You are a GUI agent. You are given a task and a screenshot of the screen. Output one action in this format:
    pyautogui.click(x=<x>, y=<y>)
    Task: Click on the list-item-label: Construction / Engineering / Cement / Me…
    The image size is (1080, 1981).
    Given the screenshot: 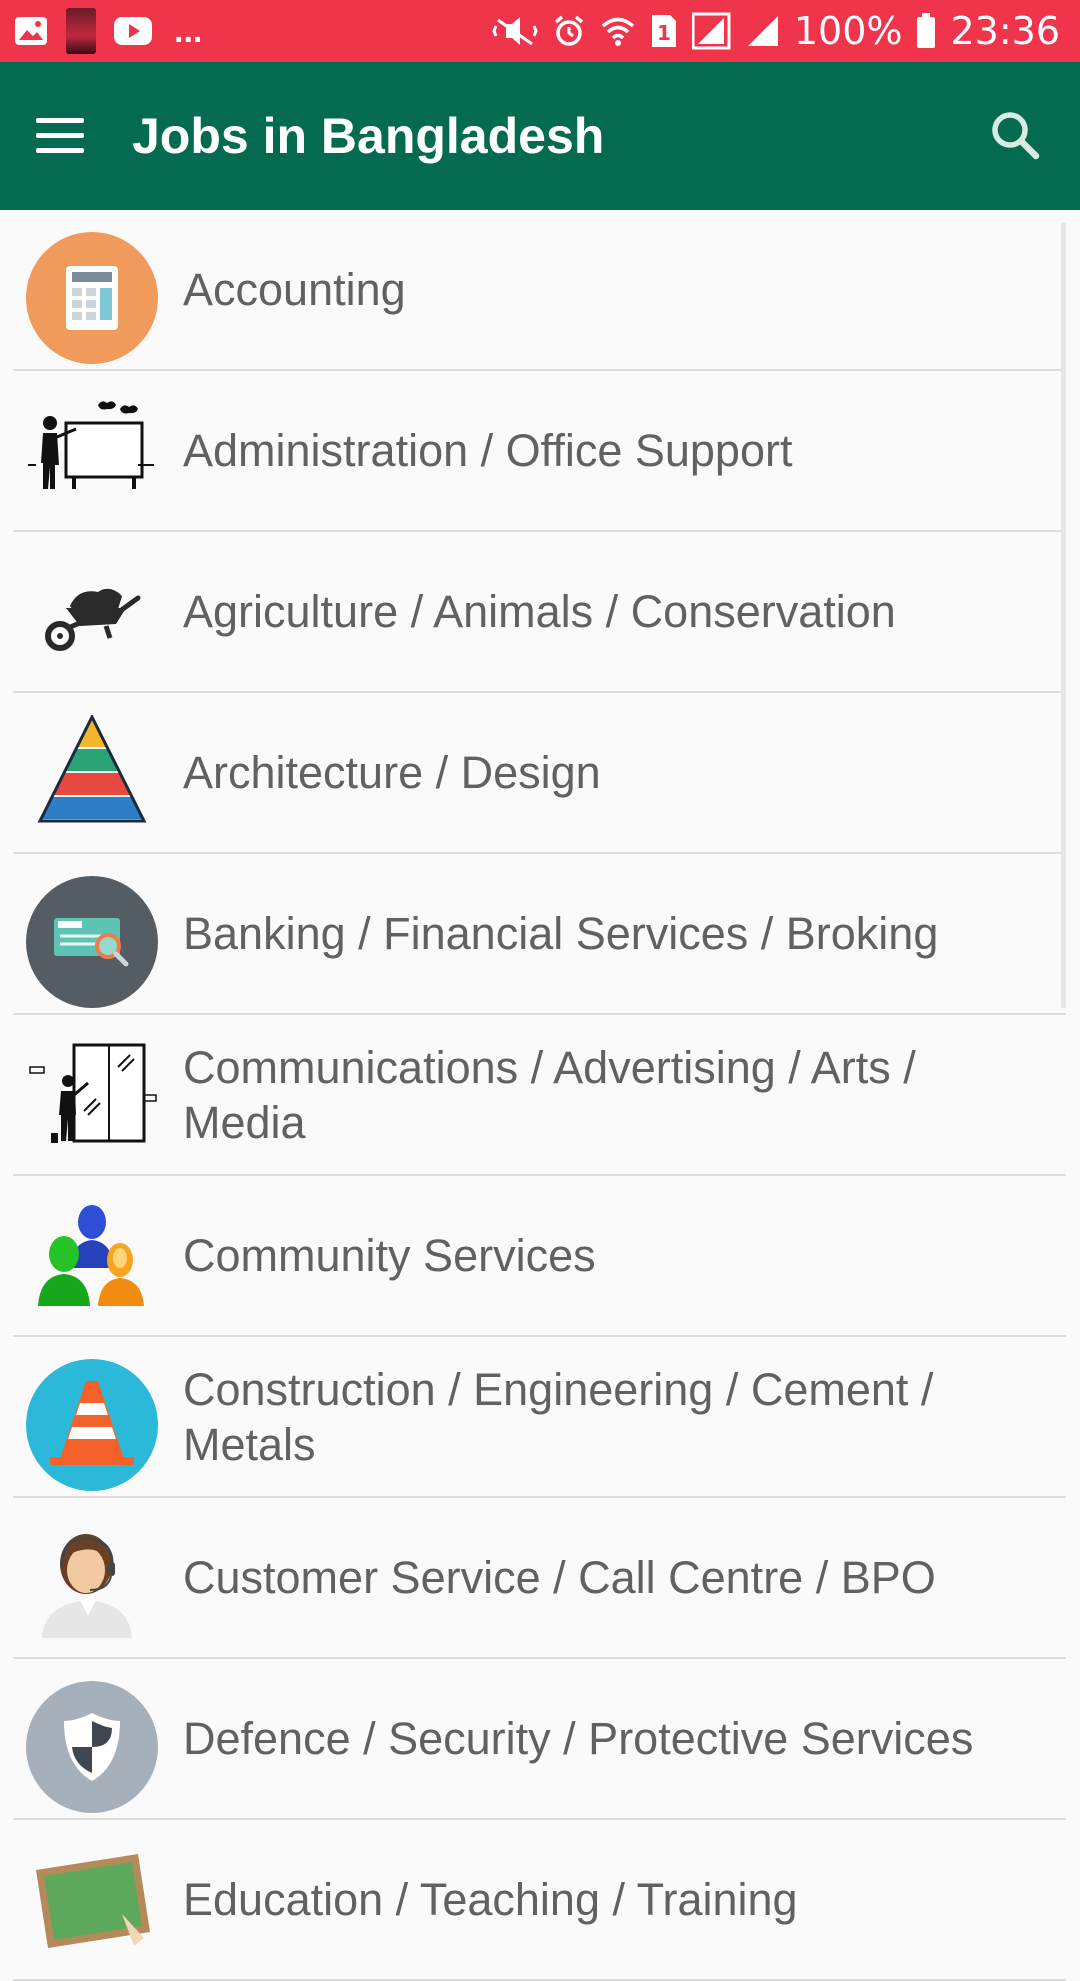 What is the action you would take?
    pyautogui.click(x=558, y=1416)
    